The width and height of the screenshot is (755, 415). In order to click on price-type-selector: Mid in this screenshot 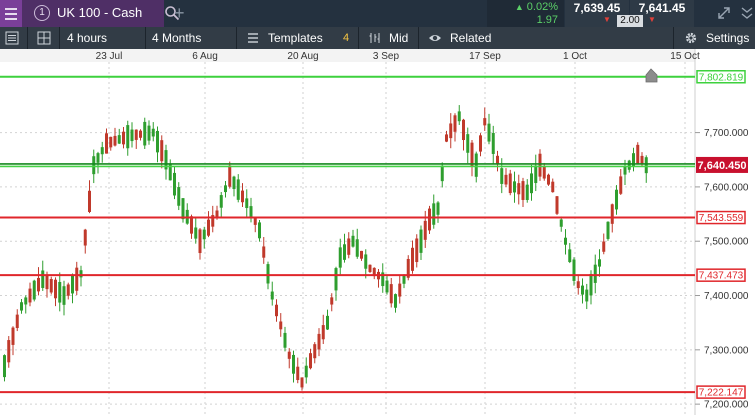, I will do `click(398, 38)`.